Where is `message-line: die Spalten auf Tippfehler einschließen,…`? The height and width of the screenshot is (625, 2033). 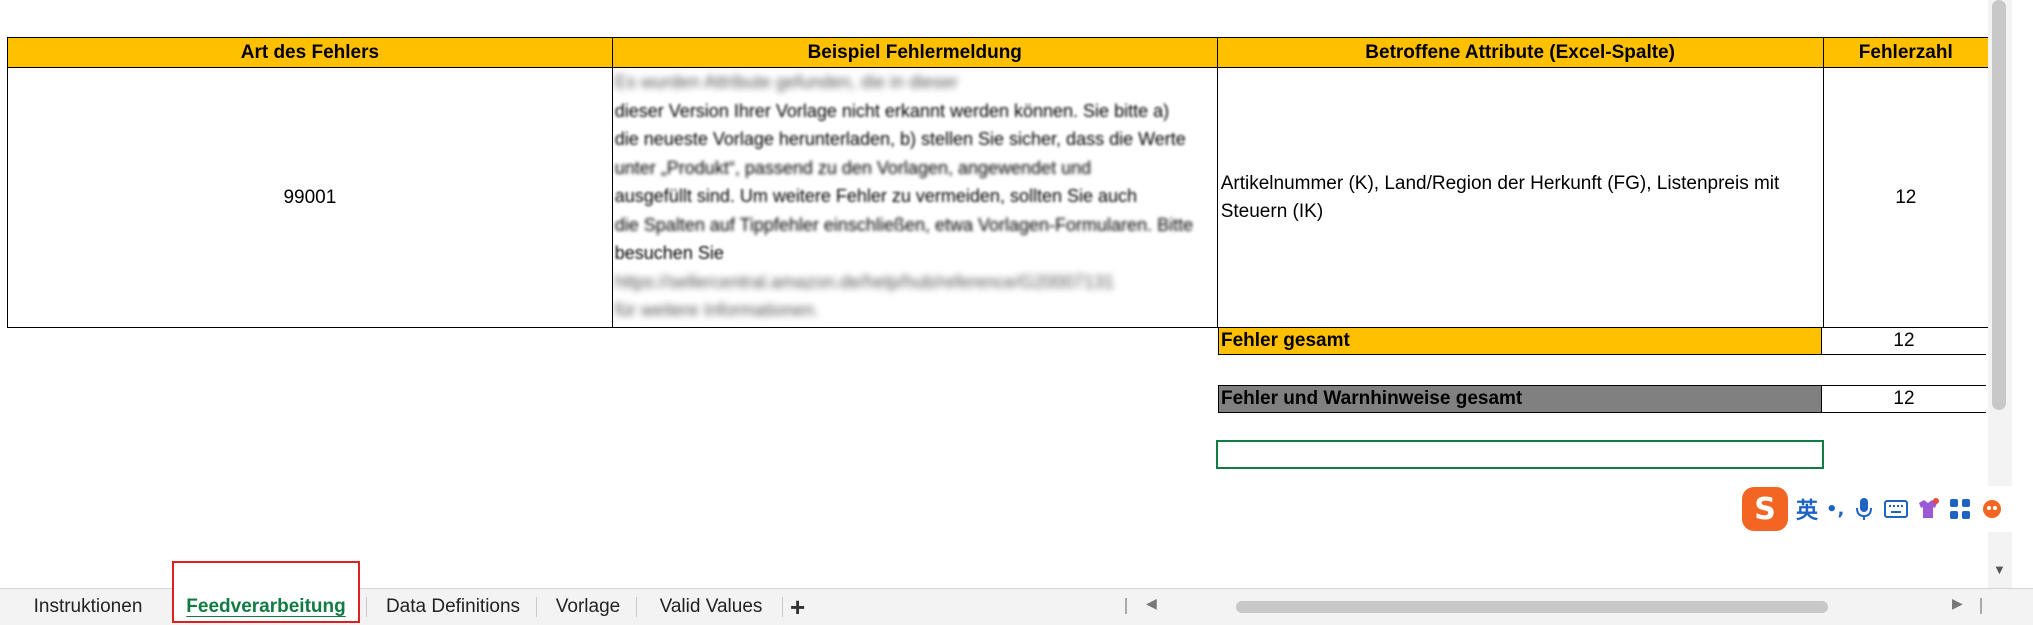
message-line: die Spalten auf Tippfehler einschließen,… is located at coordinates (904, 224).